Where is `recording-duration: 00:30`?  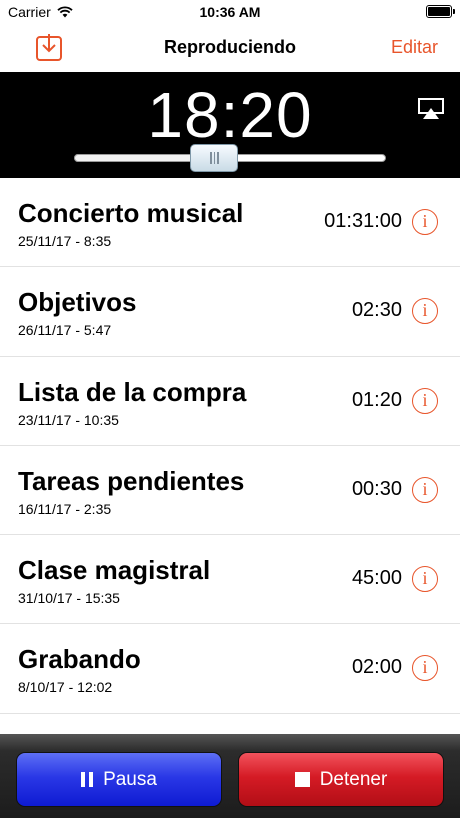
recording-duration: 00:30 is located at coordinates (376, 488).